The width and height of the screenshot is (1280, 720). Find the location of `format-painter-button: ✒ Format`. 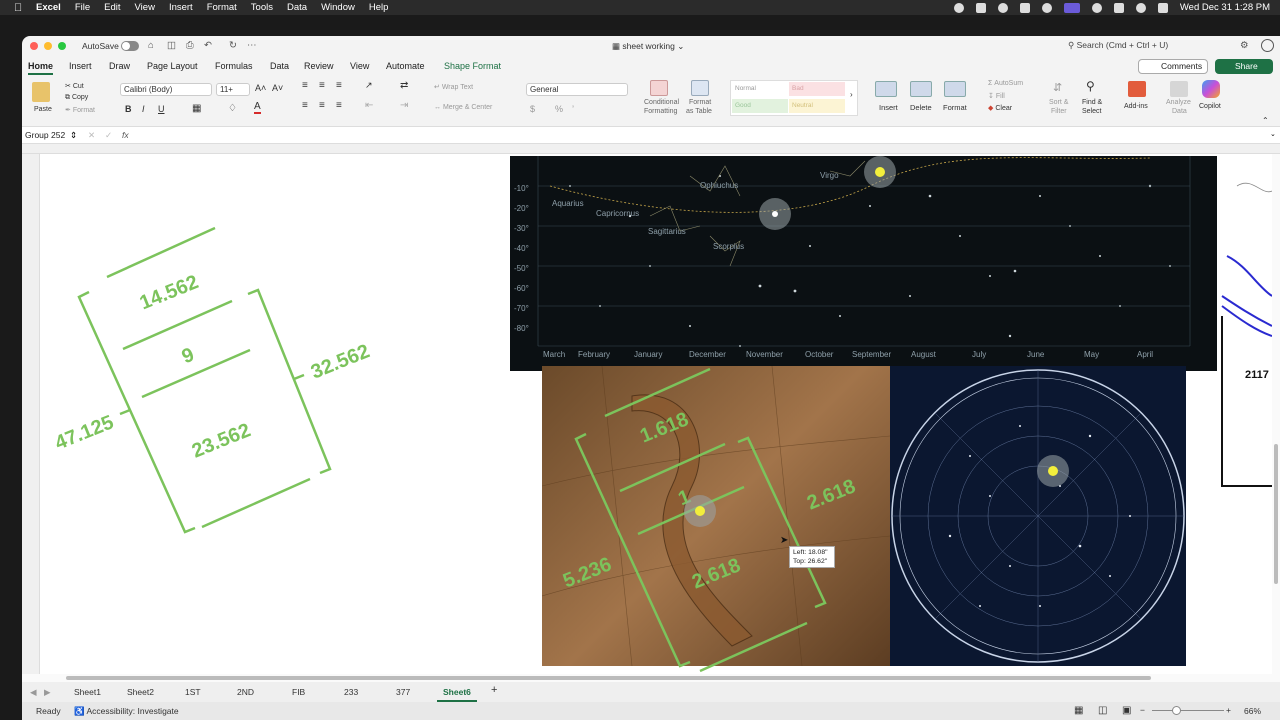

format-painter-button: ✒ Format is located at coordinates (80, 110).